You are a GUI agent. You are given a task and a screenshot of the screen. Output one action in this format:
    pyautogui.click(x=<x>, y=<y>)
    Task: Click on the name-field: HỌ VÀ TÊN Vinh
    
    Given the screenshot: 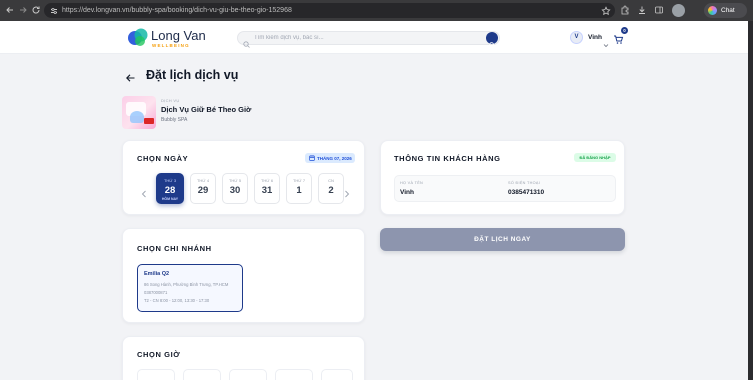 What is the action you would take?
    pyautogui.click(x=450, y=189)
    